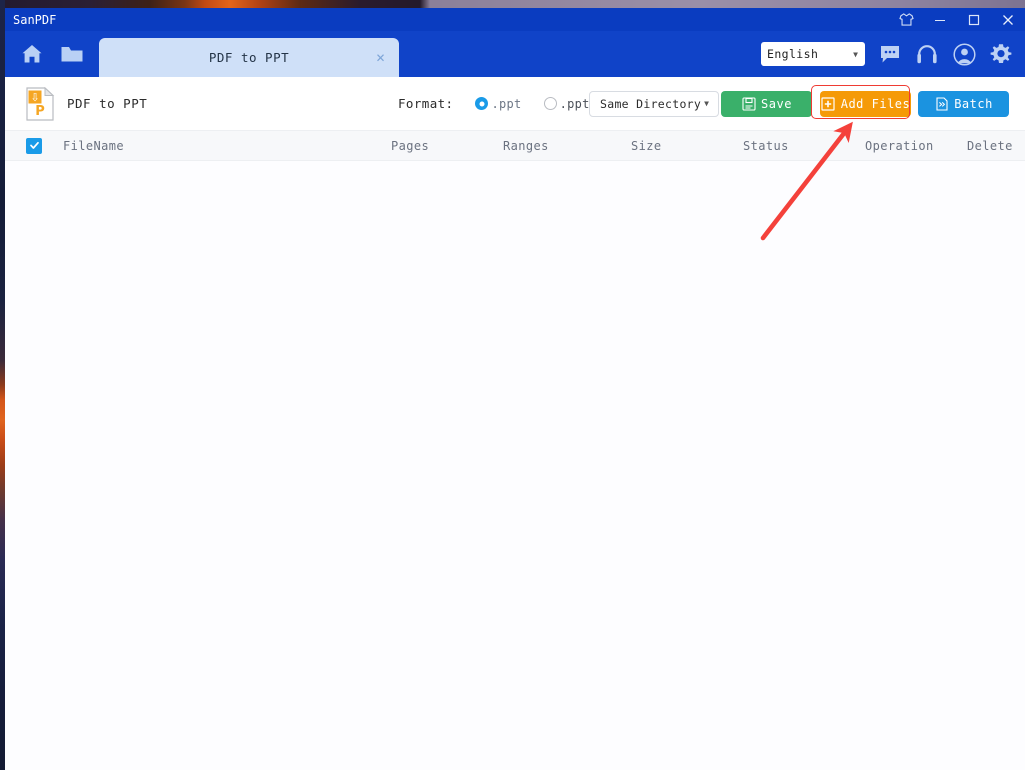 Image resolution: width=1025 pixels, height=770 pixels. I want to click on feature-indicator: ⇩ P PDF to PPT, so click(76, 103).